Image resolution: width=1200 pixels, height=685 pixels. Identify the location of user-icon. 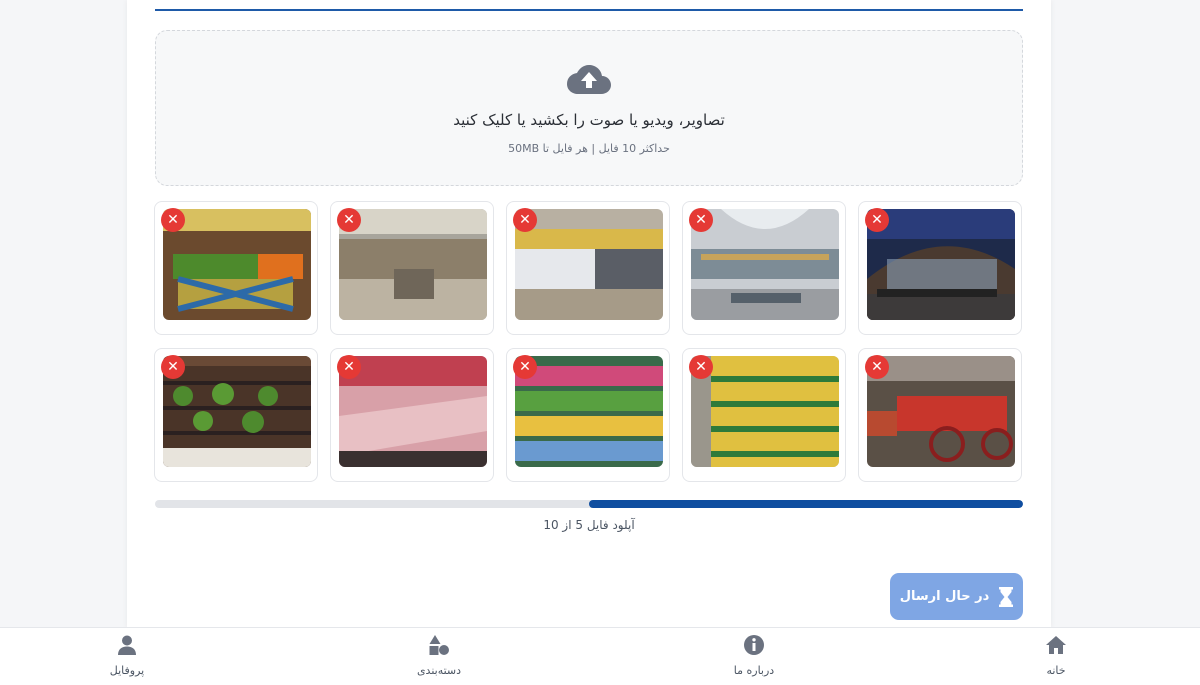
(127, 645).